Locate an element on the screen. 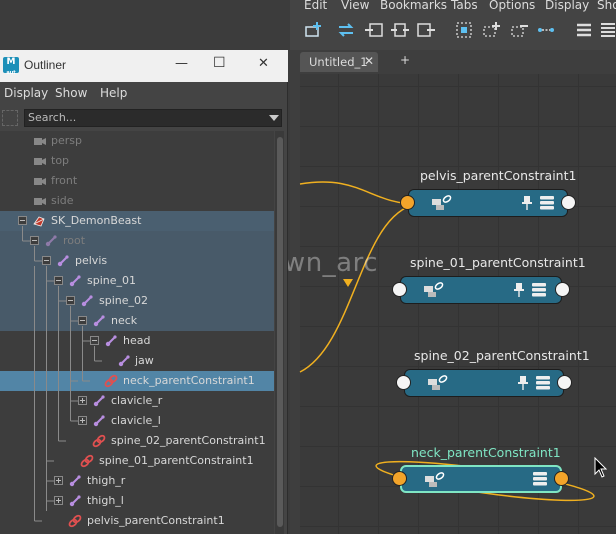 The image size is (616, 534). remove-selected-icon is located at coordinates (520, 30).